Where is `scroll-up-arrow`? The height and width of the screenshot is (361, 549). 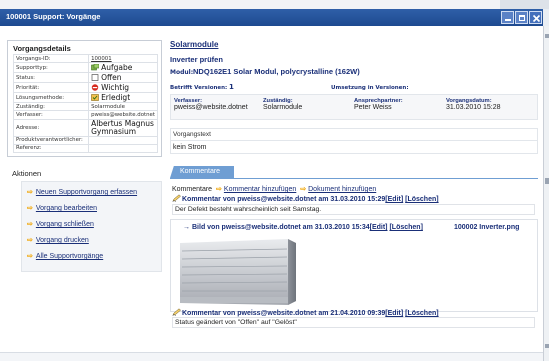
scroll-up-arrow is located at coordinates (547, 36).